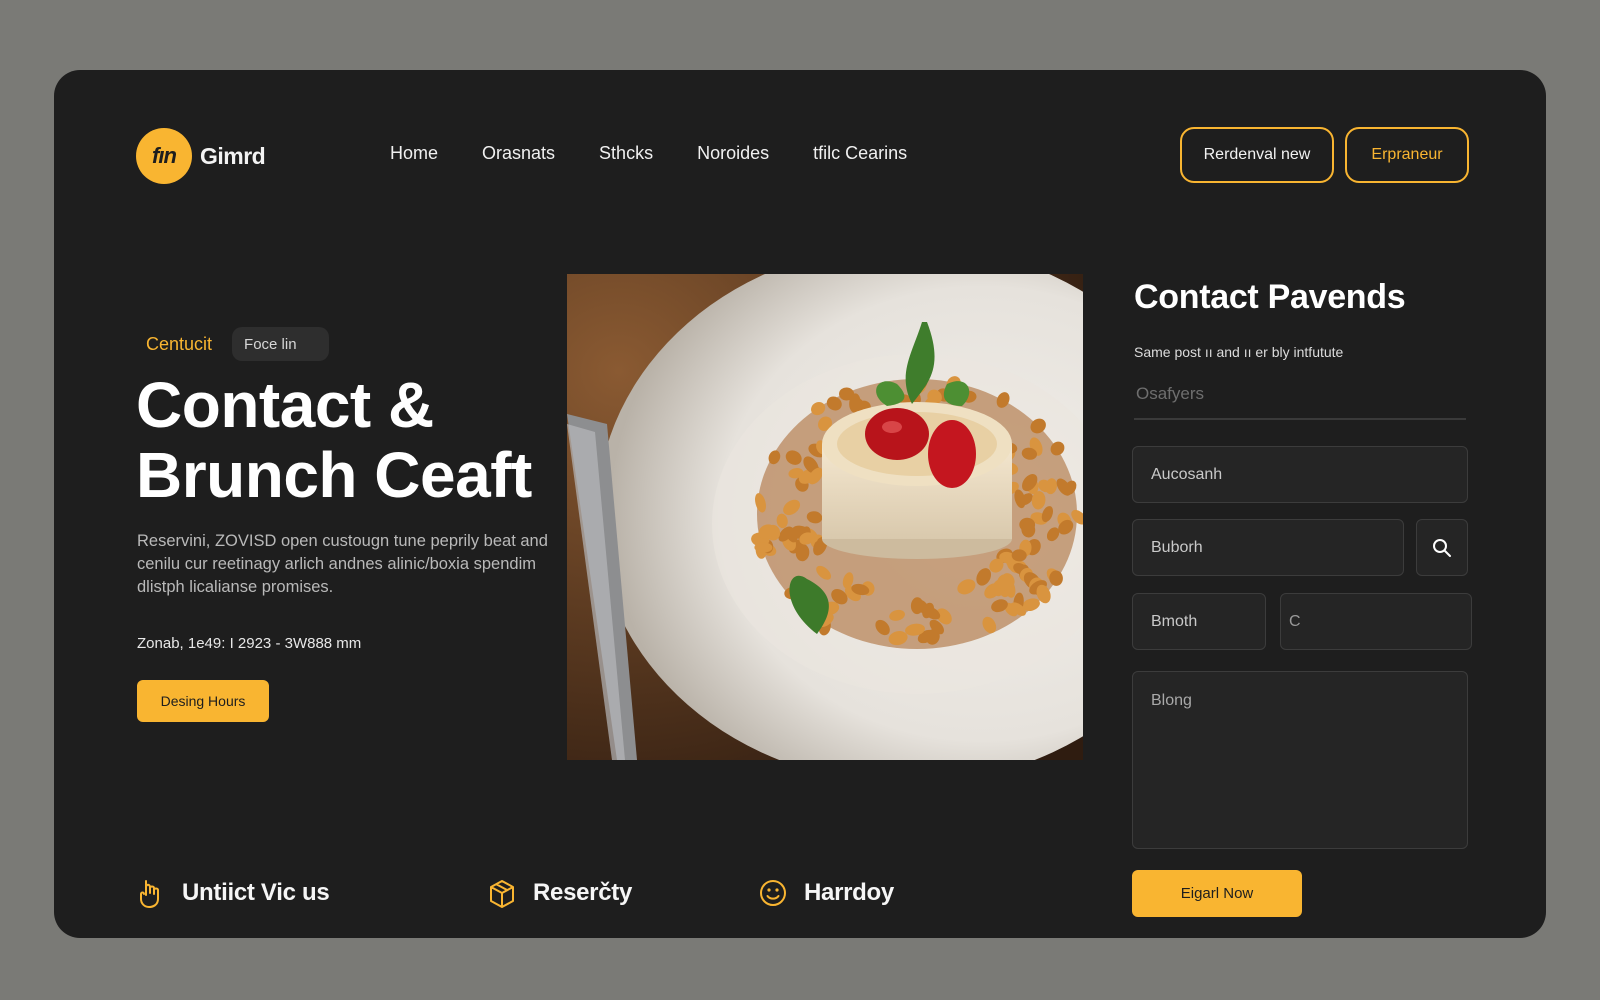  Describe the element at coordinates (256, 892) in the screenshot. I see `feature-contact-label: Untiict Vic us` at that location.